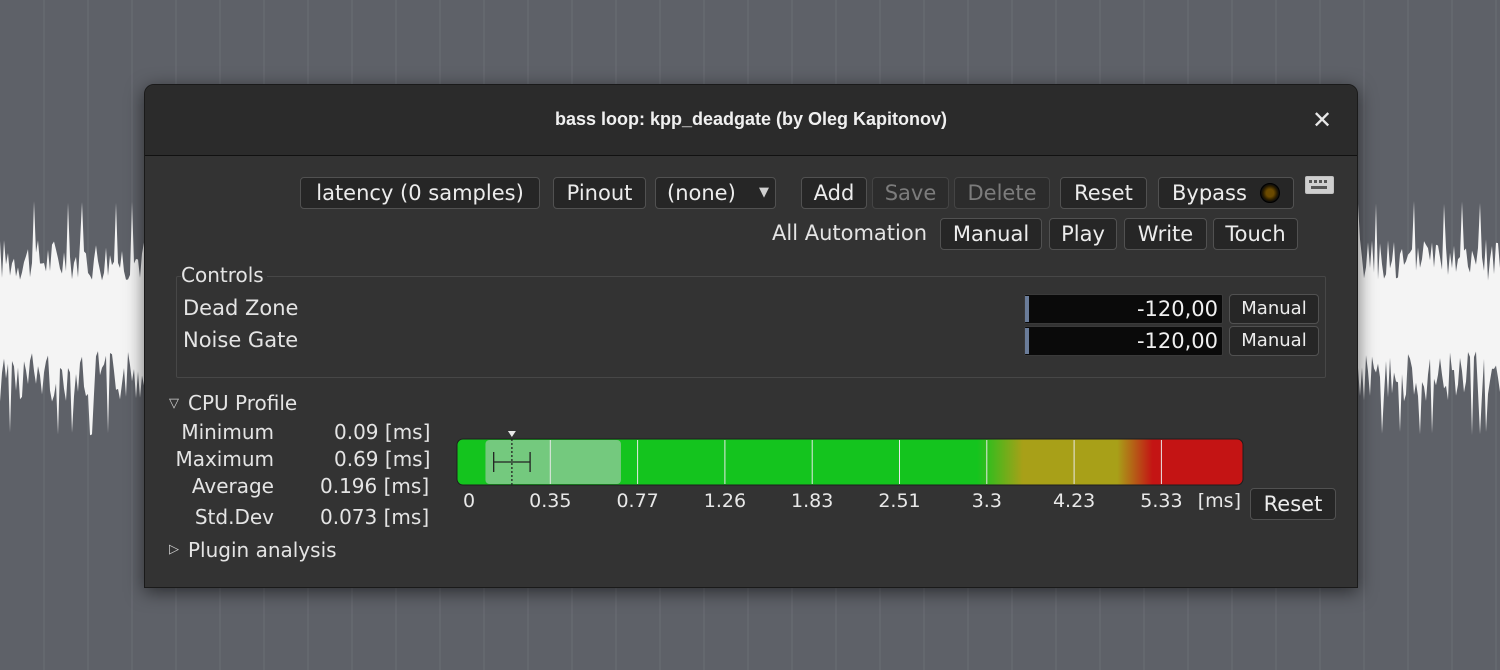  What do you see at coordinates (637, 501) in the screenshot?
I see `meter-tick-label: 0.77` at bounding box center [637, 501].